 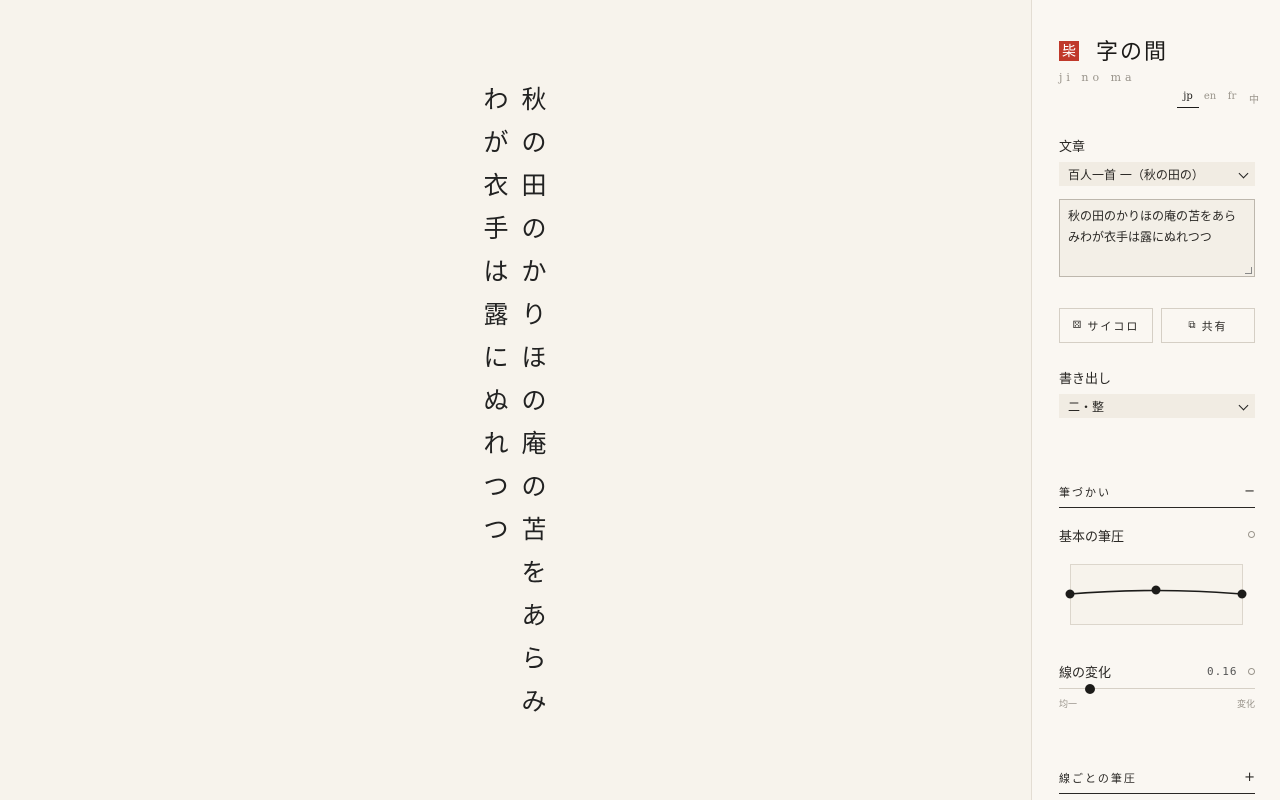 What do you see at coordinates (1069, 51) in the screenshot?
I see `seal-logo-icon: 枈` at bounding box center [1069, 51].